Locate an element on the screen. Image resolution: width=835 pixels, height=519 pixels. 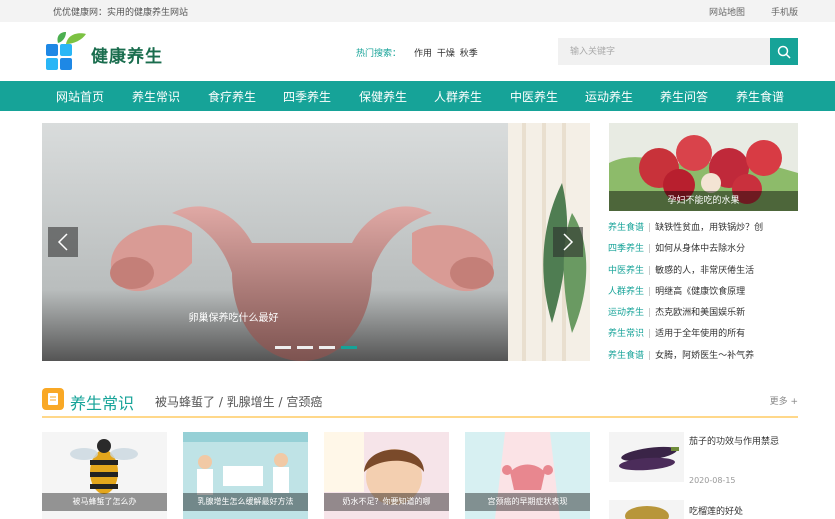
site-description: 优优健康网：实用的健康养生网站 is located at coordinates (121, 13).